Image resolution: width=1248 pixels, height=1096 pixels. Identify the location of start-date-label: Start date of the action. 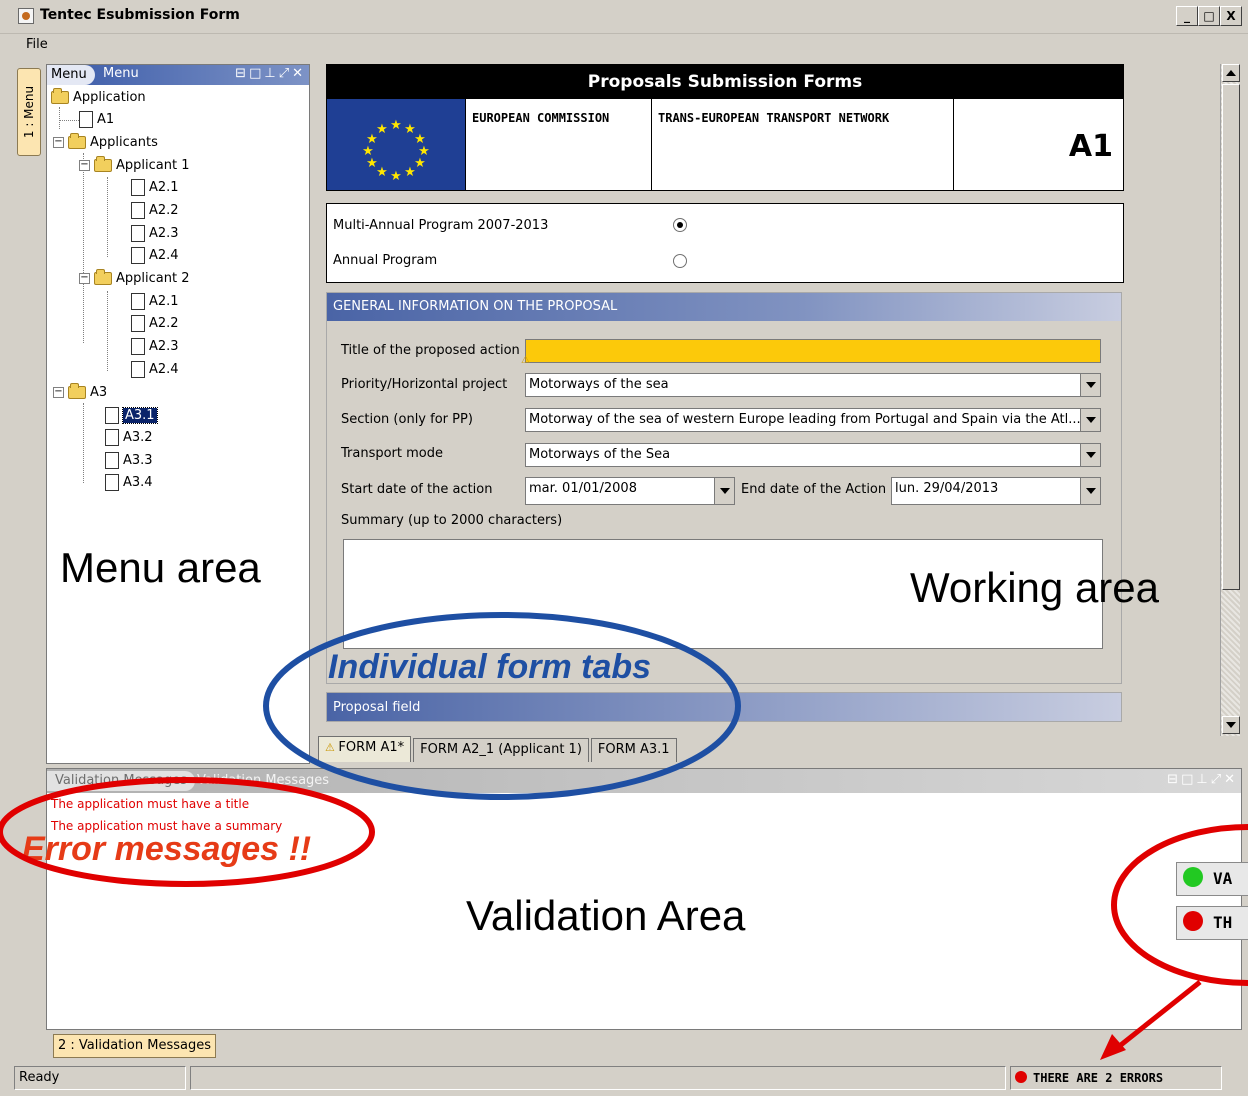
(417, 489).